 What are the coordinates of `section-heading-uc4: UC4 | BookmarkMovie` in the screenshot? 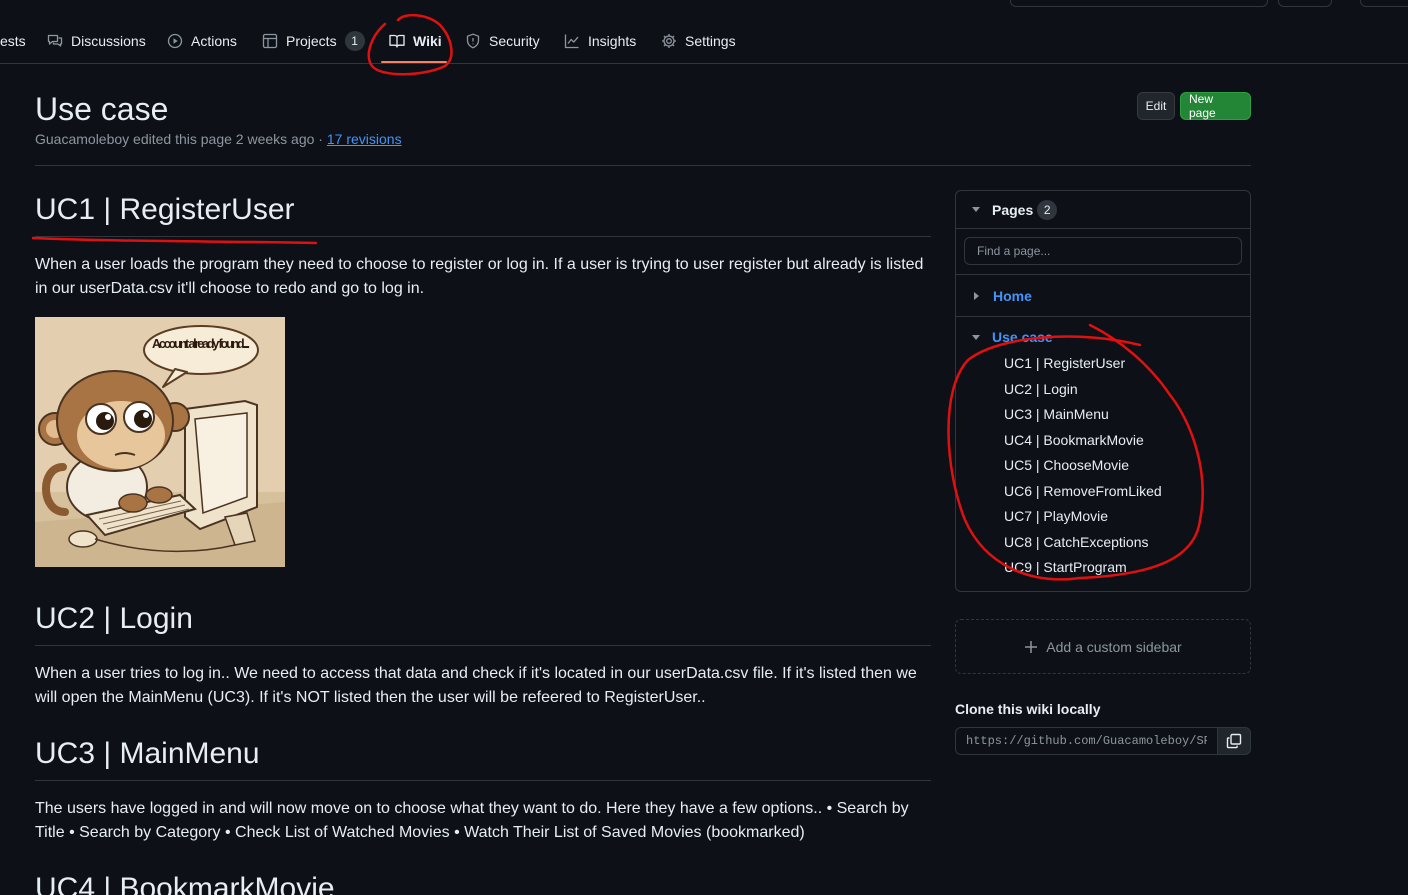 It's located at (483, 882).